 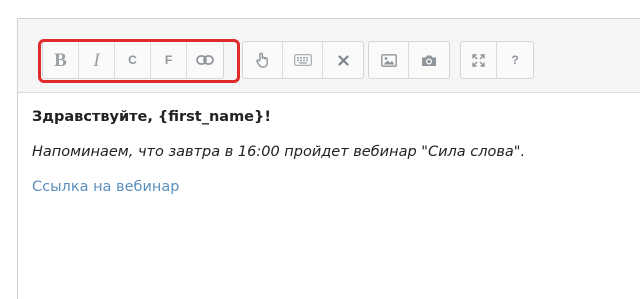 What do you see at coordinates (336, 187) in the screenshot?
I see `webinar-link: Ссылка на вебинар` at bounding box center [336, 187].